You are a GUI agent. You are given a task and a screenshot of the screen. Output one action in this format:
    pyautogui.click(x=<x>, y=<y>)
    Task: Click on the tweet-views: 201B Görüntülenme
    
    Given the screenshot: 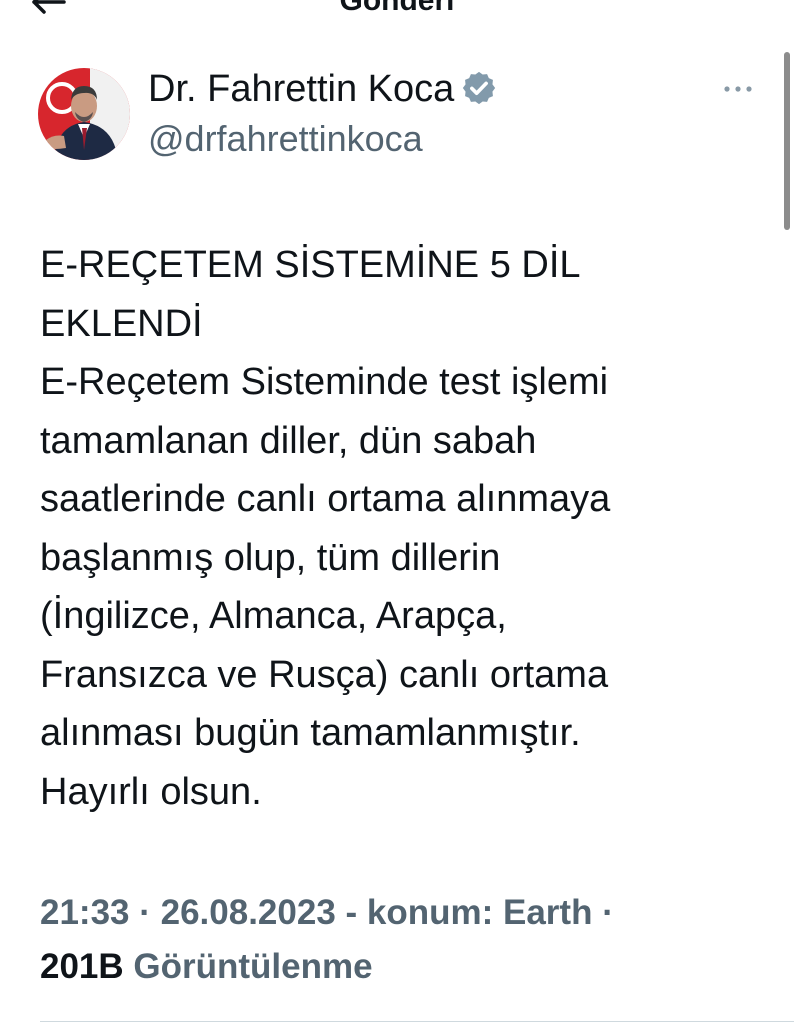 What is the action you would take?
    pyautogui.click(x=206, y=967)
    